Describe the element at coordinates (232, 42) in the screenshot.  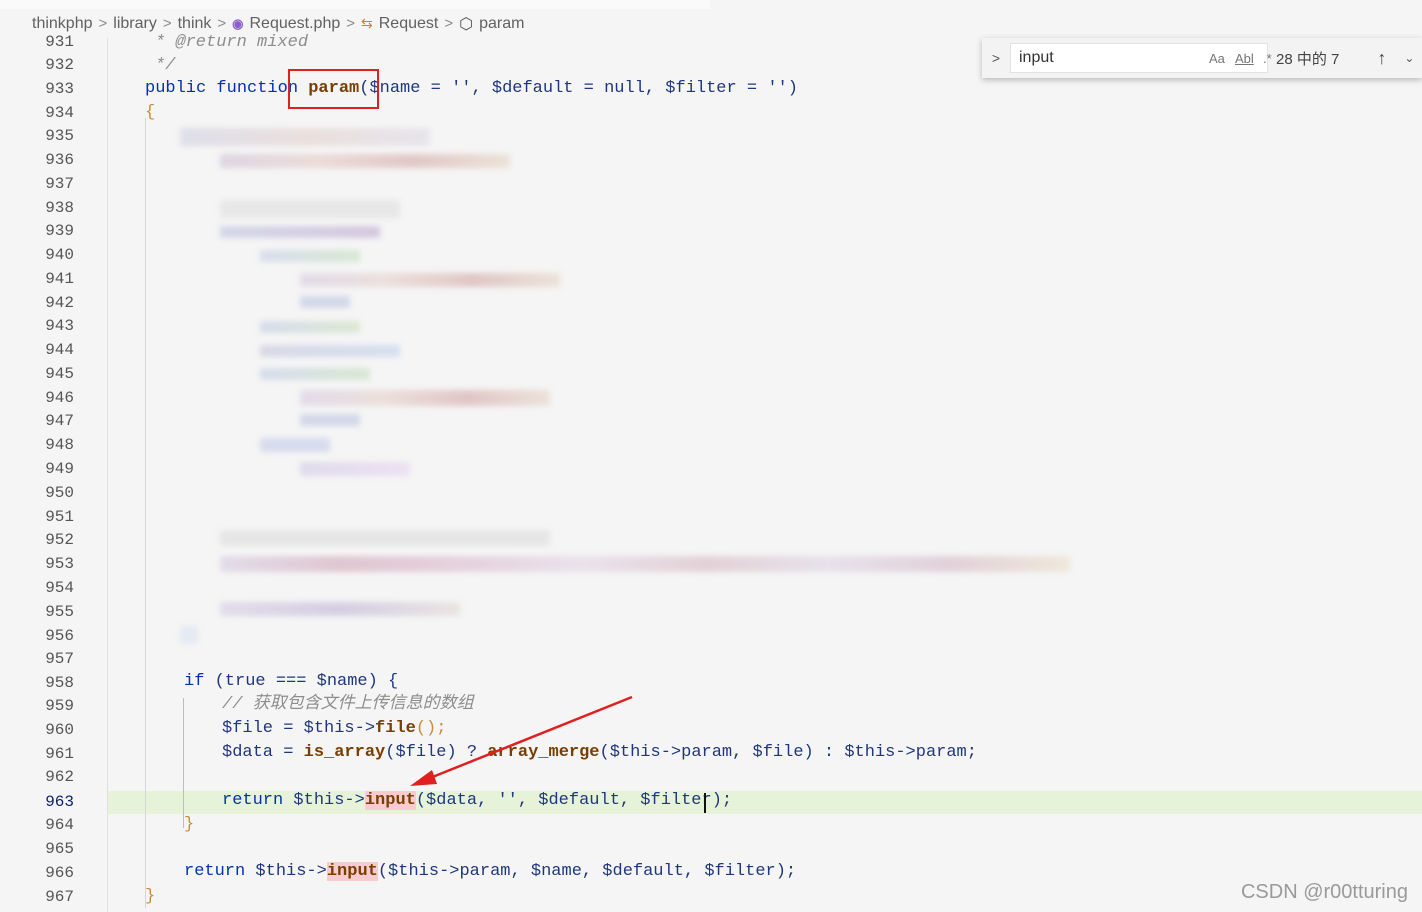
I see `code-line-931: * @return mixed` at that location.